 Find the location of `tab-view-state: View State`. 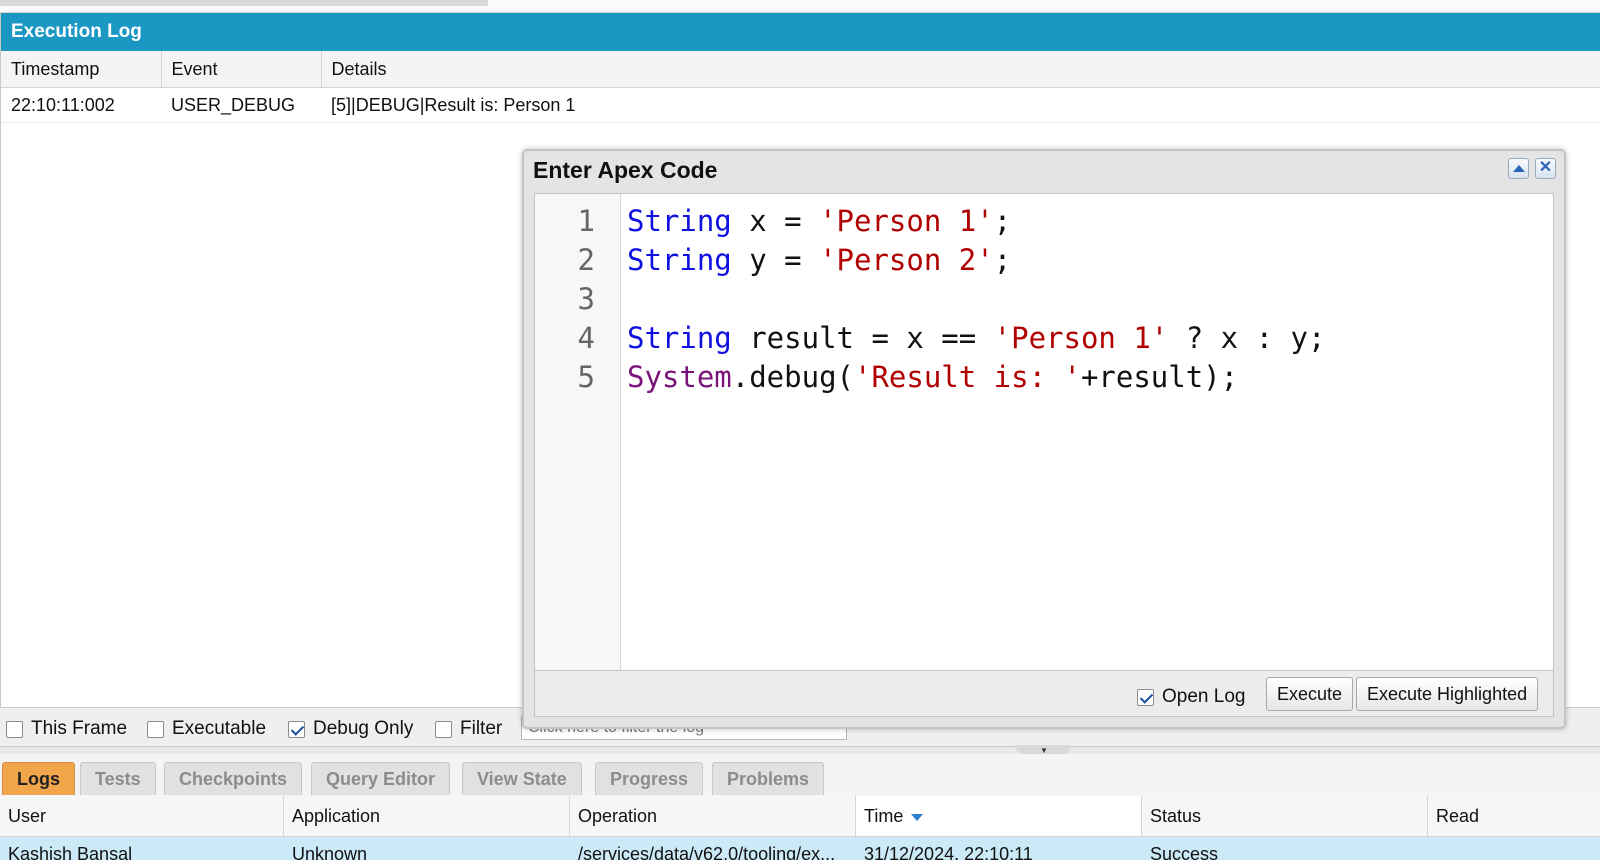

tab-view-state: View State is located at coordinates (522, 778).